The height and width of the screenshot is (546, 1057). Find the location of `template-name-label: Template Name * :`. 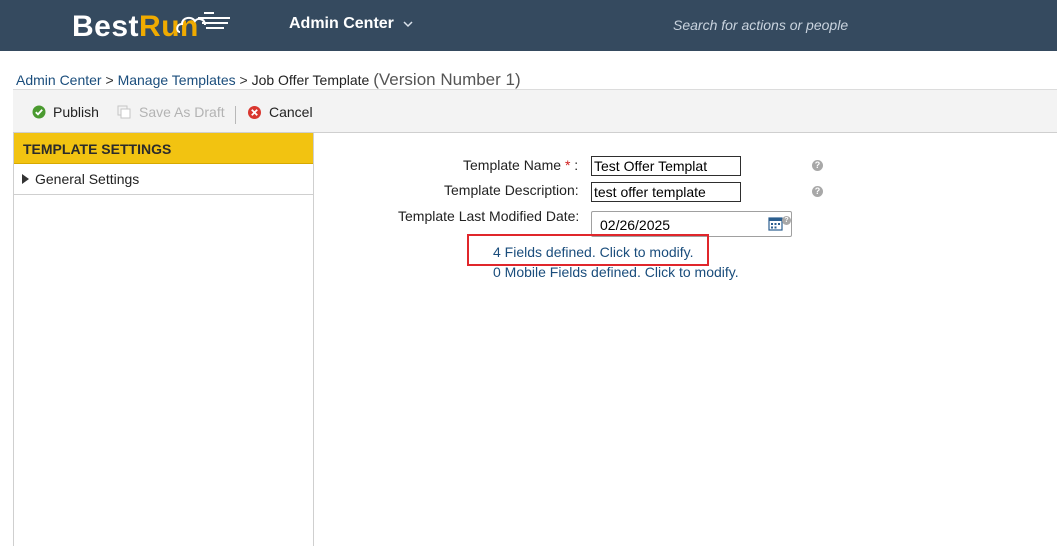

template-name-label: Template Name * : is located at coordinates (521, 165).